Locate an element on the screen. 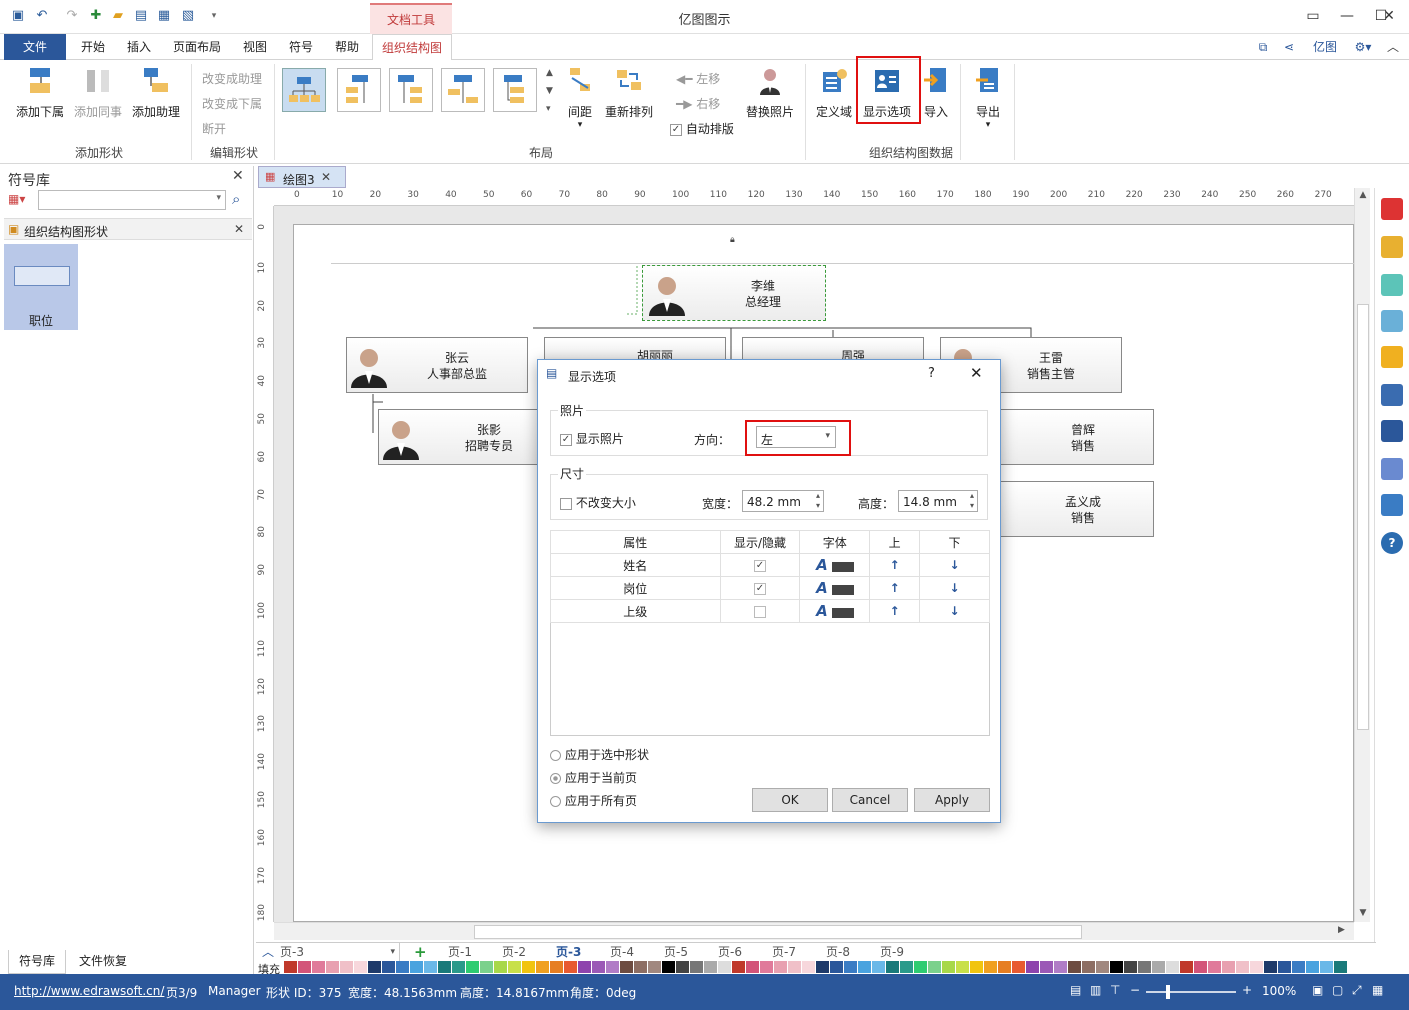 This screenshot has width=1409, height=1010. account-menu: 亿图 is located at coordinates (1325, 47).